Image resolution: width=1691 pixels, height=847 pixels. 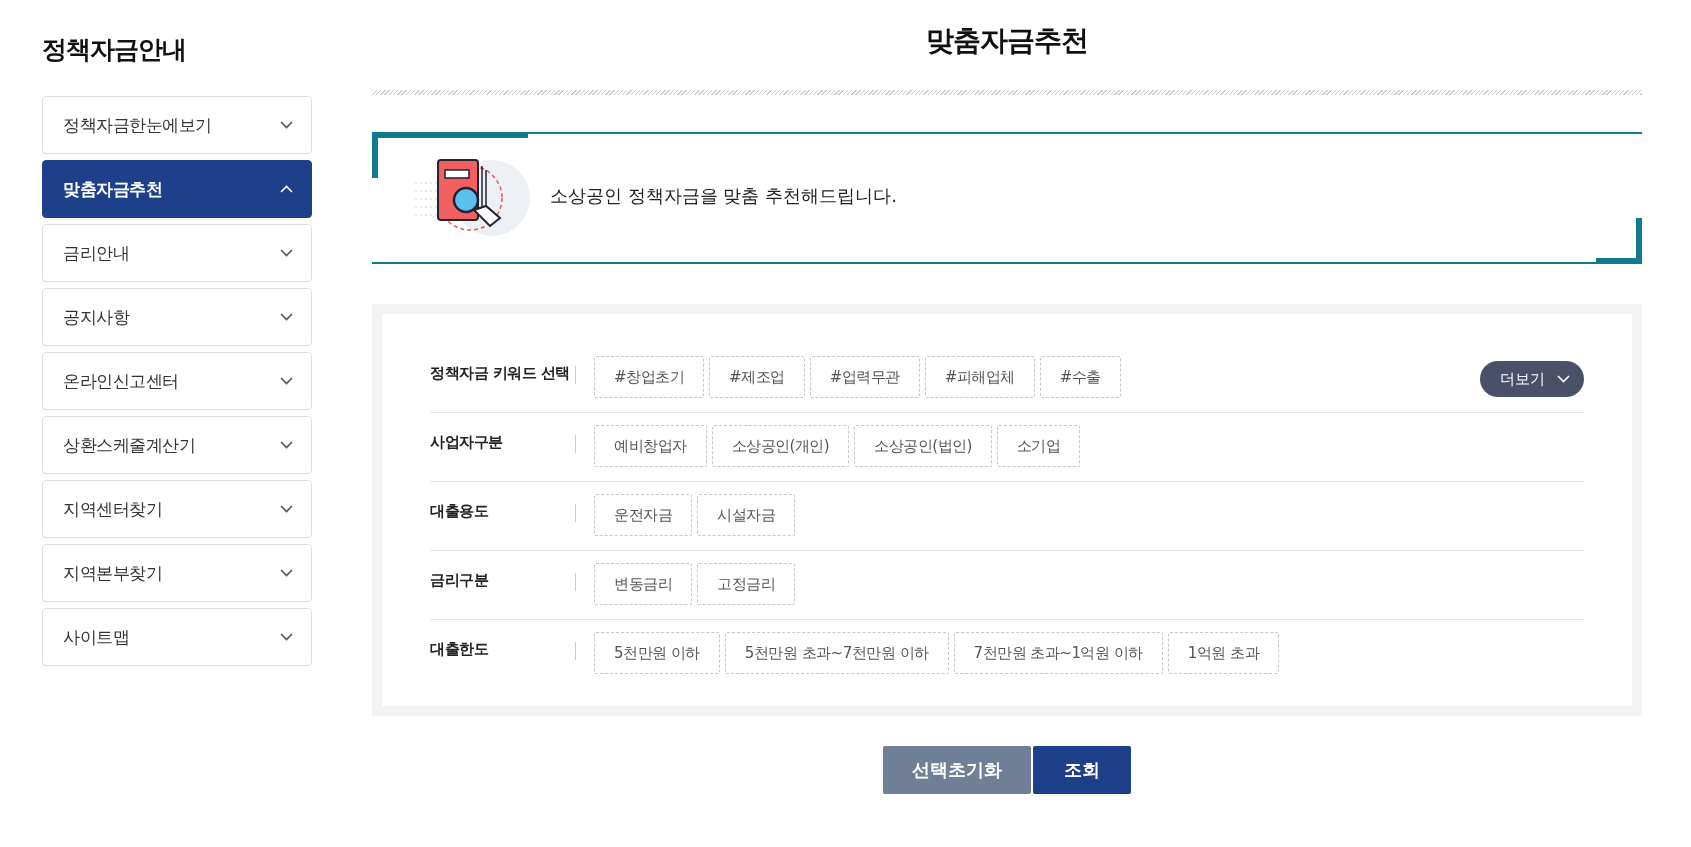 I want to click on filter-option: 5천만원 이하, so click(x=657, y=653).